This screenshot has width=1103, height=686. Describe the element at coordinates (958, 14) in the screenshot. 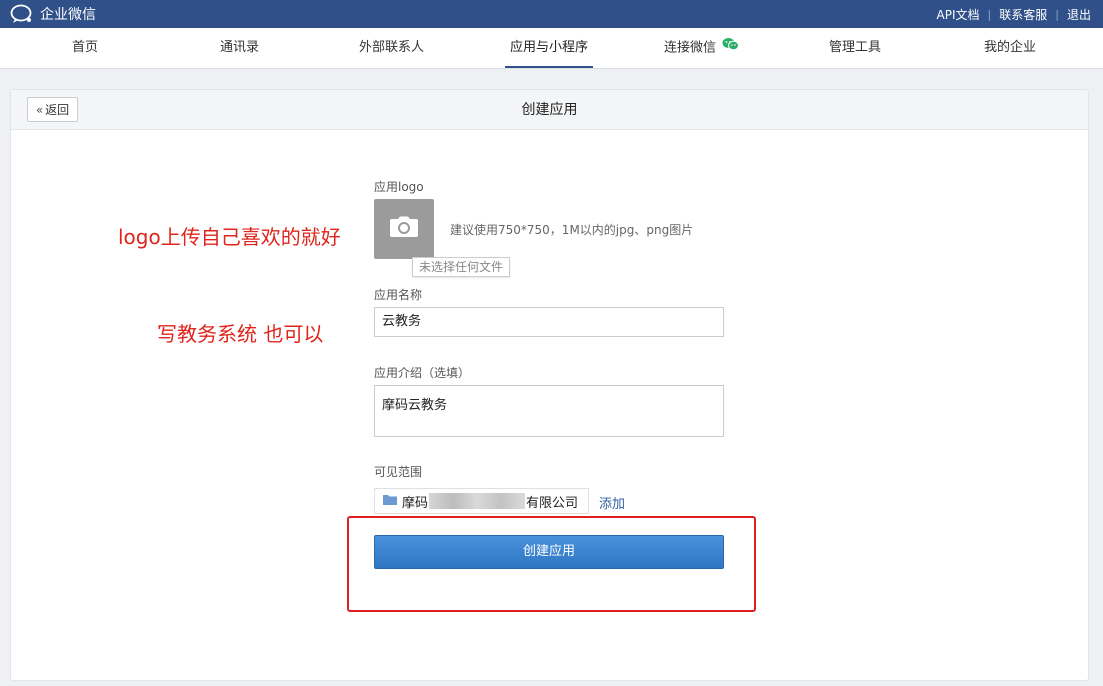

I see `api-docs-link: API文档` at that location.